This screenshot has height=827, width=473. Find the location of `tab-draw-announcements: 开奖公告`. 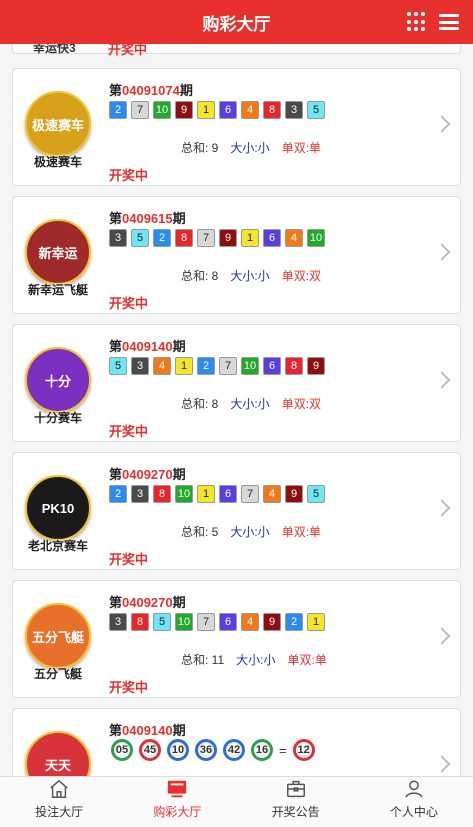

tab-draw-announcements: 开奖公告 is located at coordinates (296, 802).